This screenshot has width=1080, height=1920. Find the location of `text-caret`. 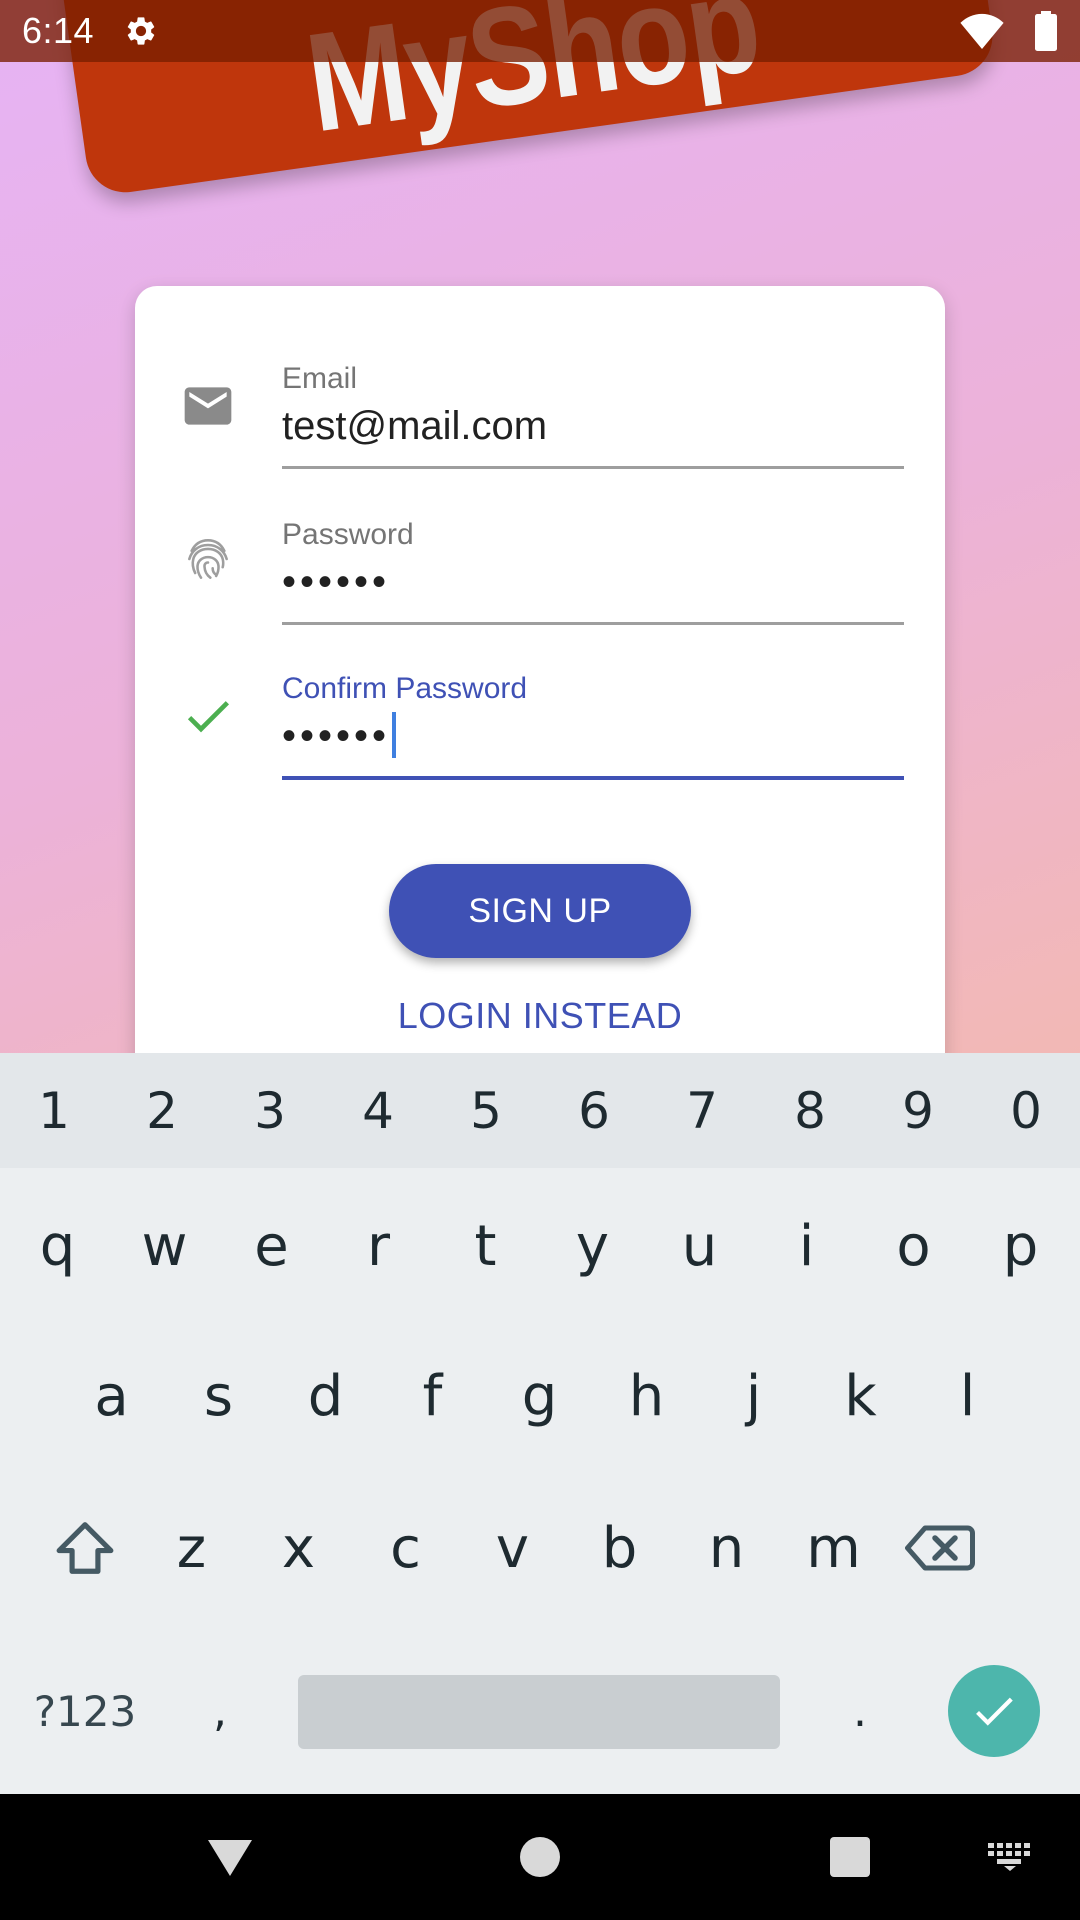

text-caret is located at coordinates (394, 735).